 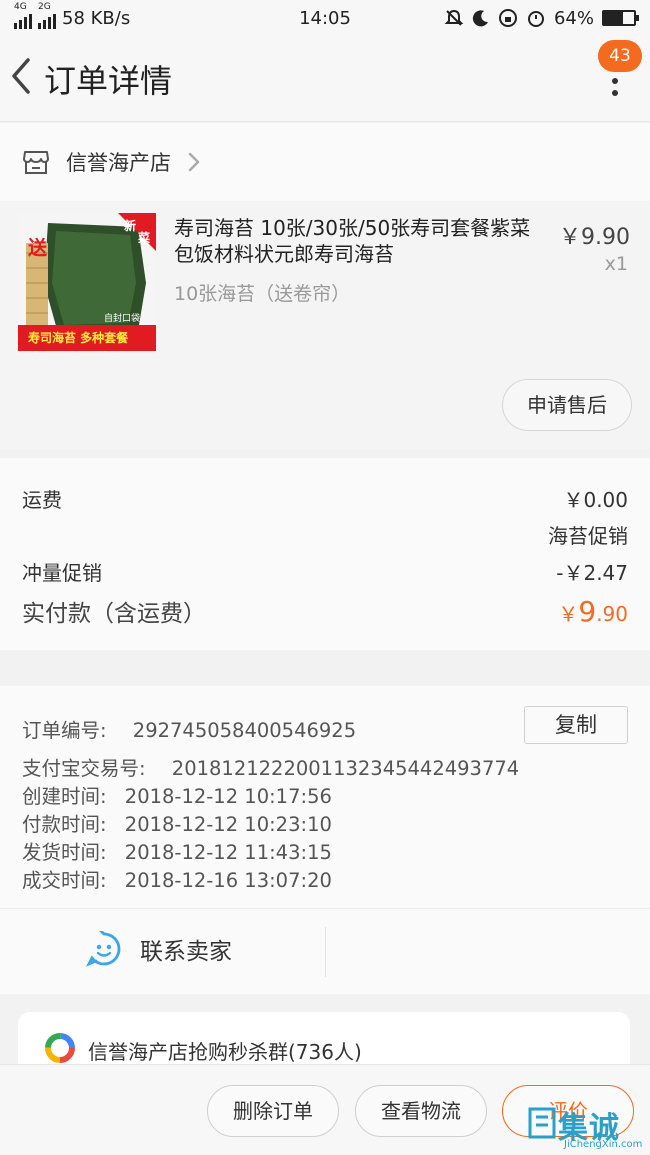 I want to click on back-button, so click(x=26, y=76).